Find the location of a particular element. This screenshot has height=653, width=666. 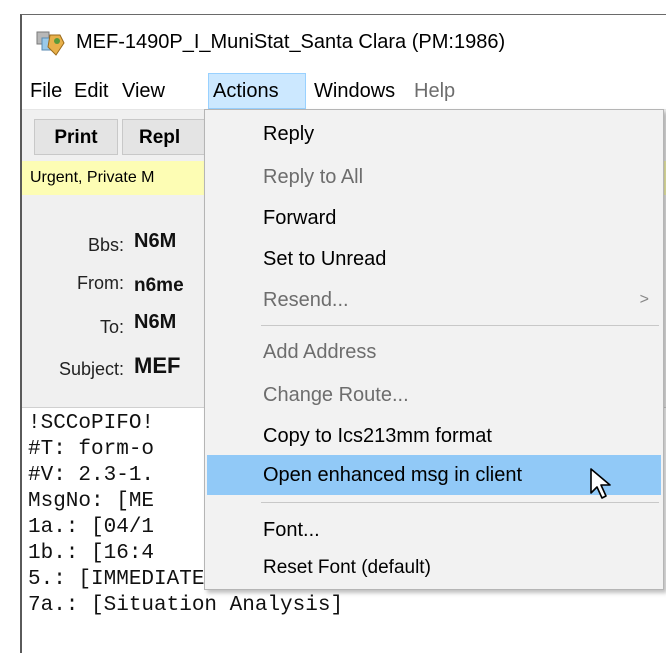

mouse-pointer-icon is located at coordinates (604, 484).